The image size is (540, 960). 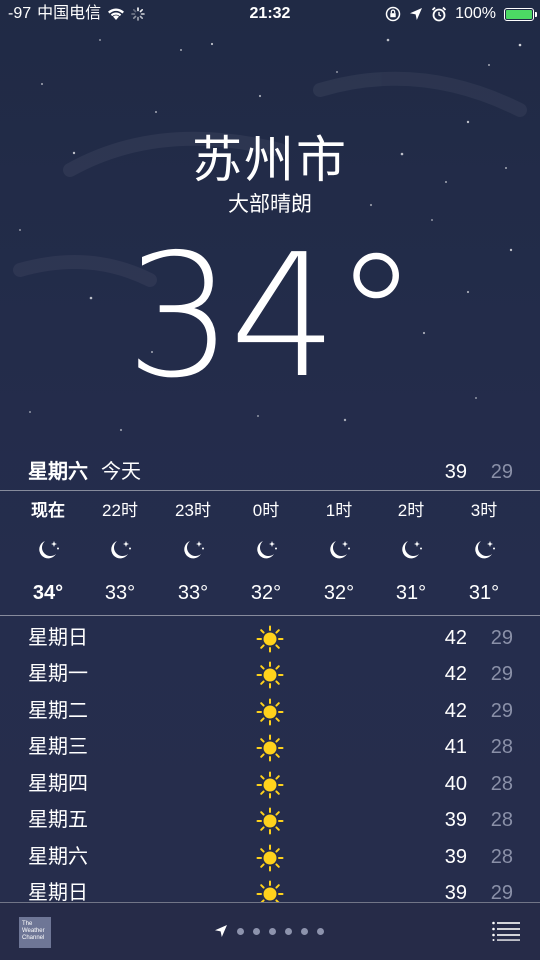 What do you see at coordinates (58, 784) in the screenshot?
I see `day-name: 星期四` at bounding box center [58, 784].